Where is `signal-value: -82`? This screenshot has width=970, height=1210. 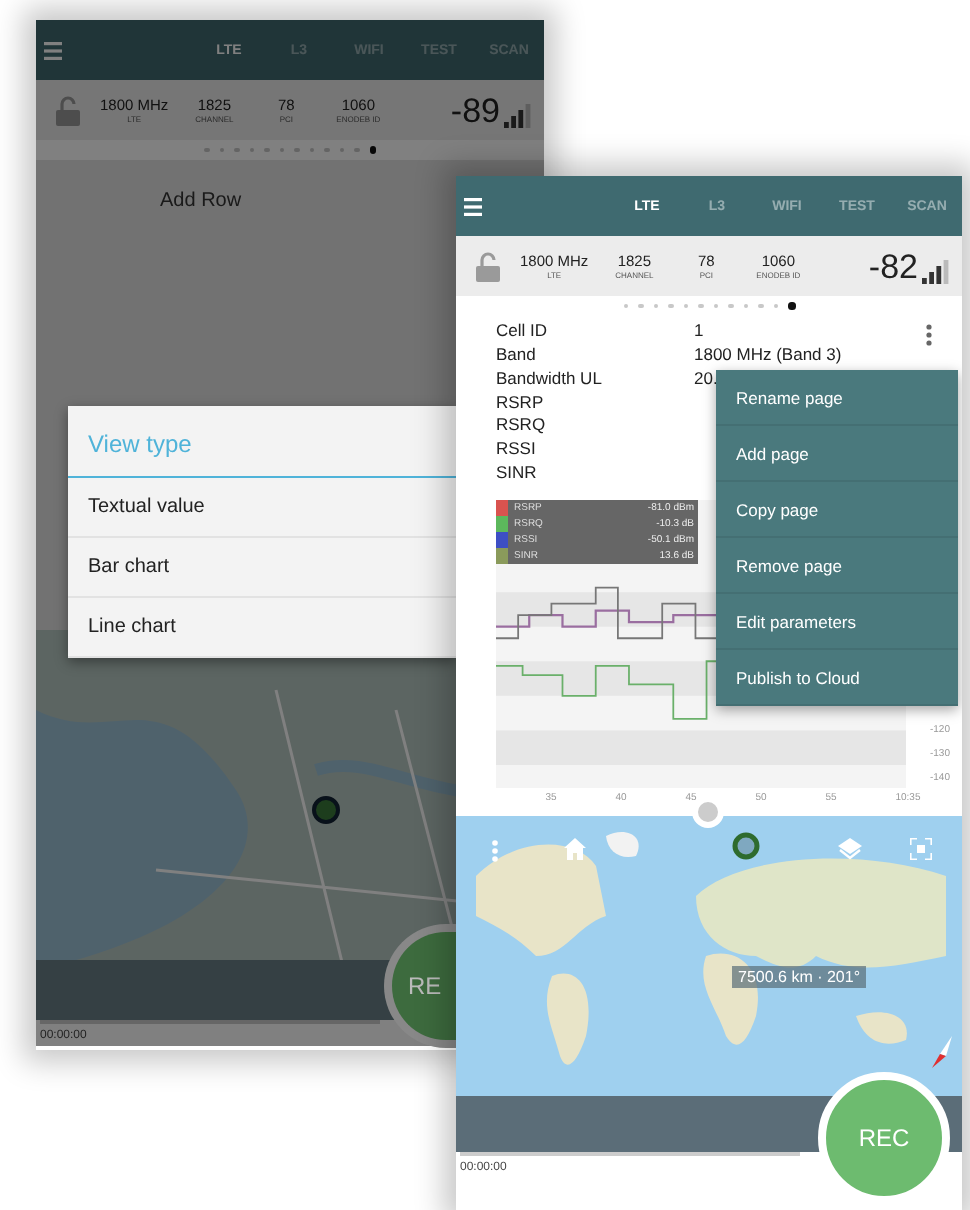
signal-value: -82 is located at coordinates (893, 266).